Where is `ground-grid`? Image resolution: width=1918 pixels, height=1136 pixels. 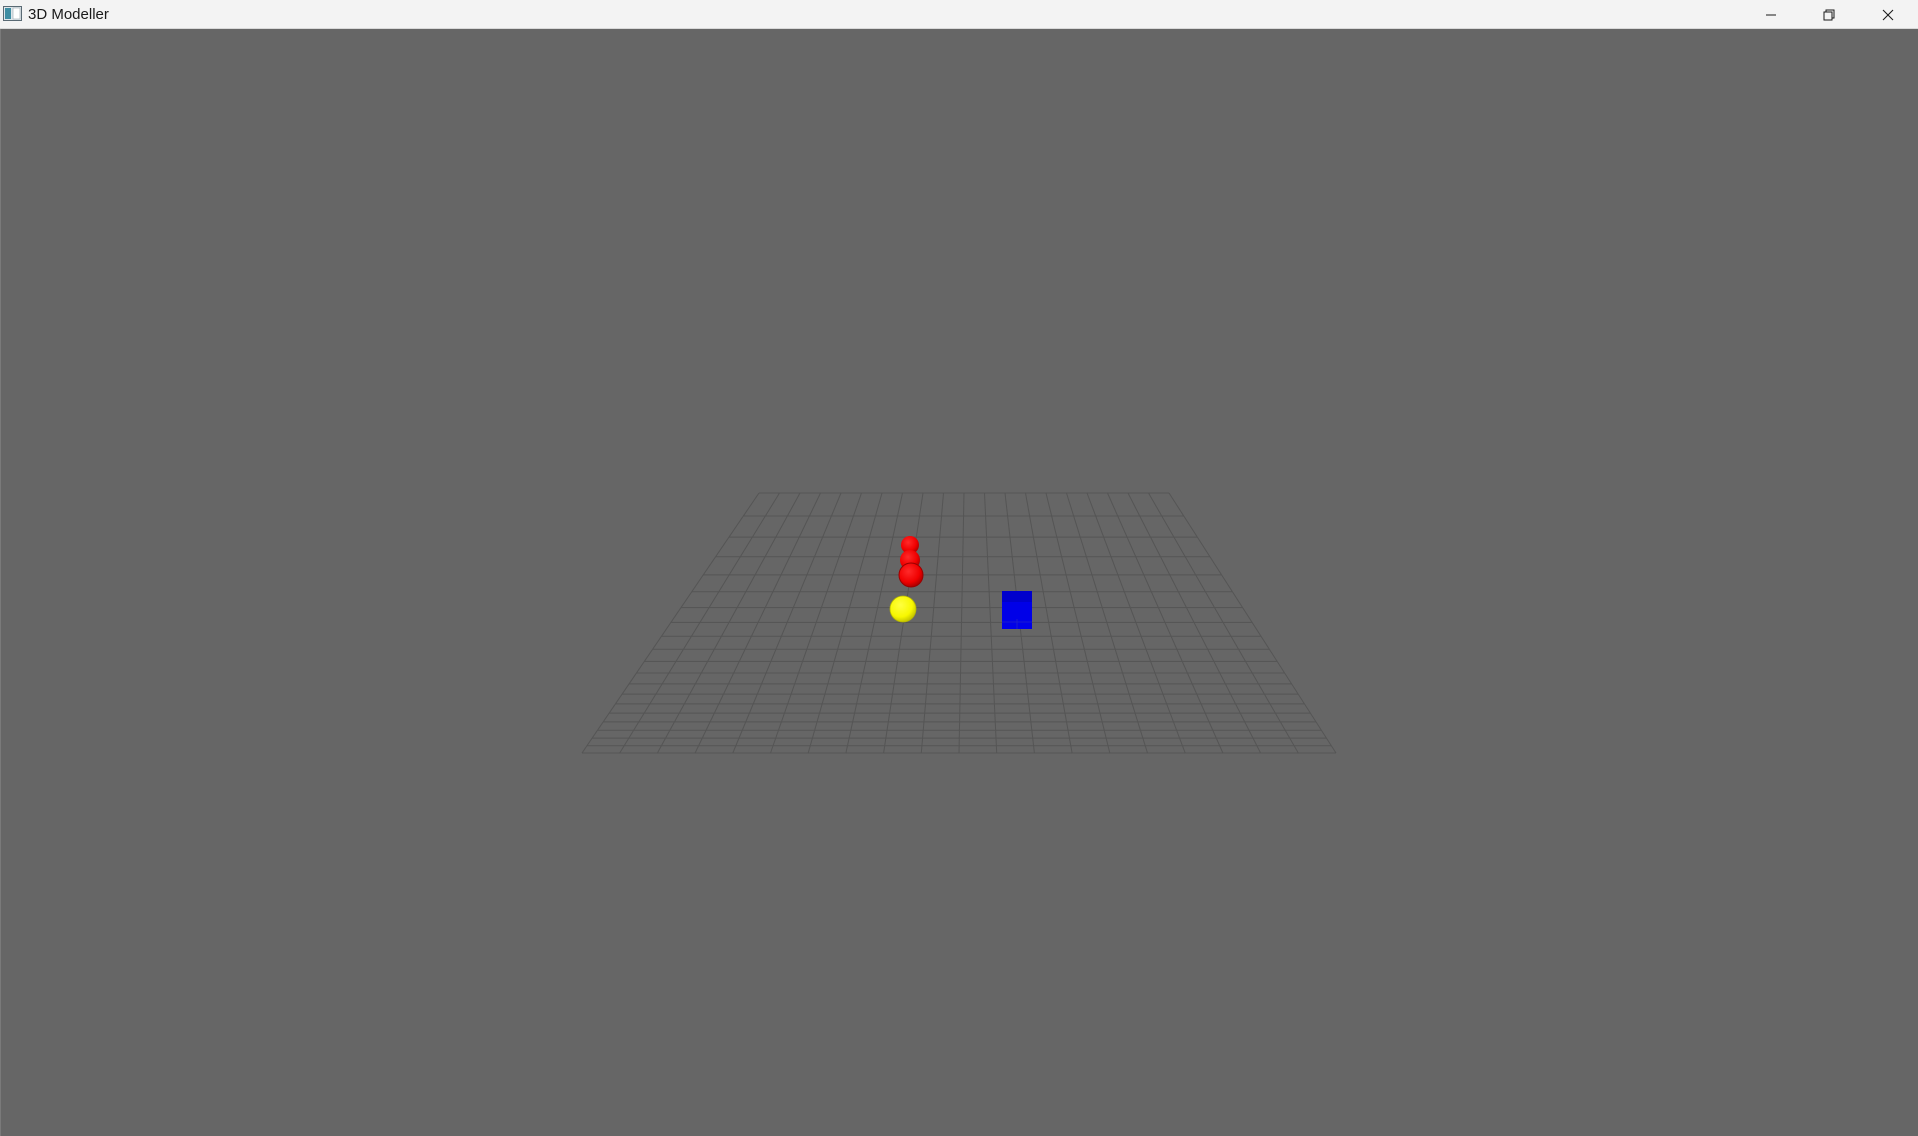
ground-grid is located at coordinates (959, 623).